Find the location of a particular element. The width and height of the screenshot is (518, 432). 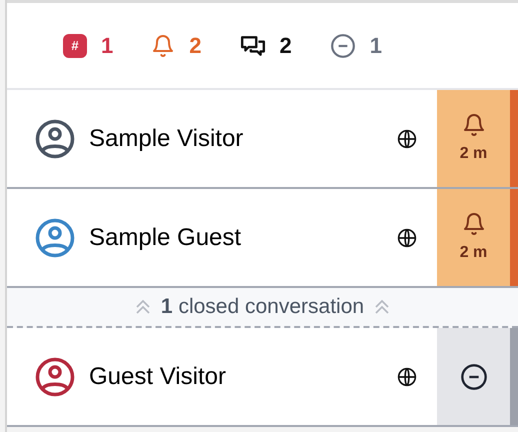

visitor-name: Guest Visitor is located at coordinates (158, 377).